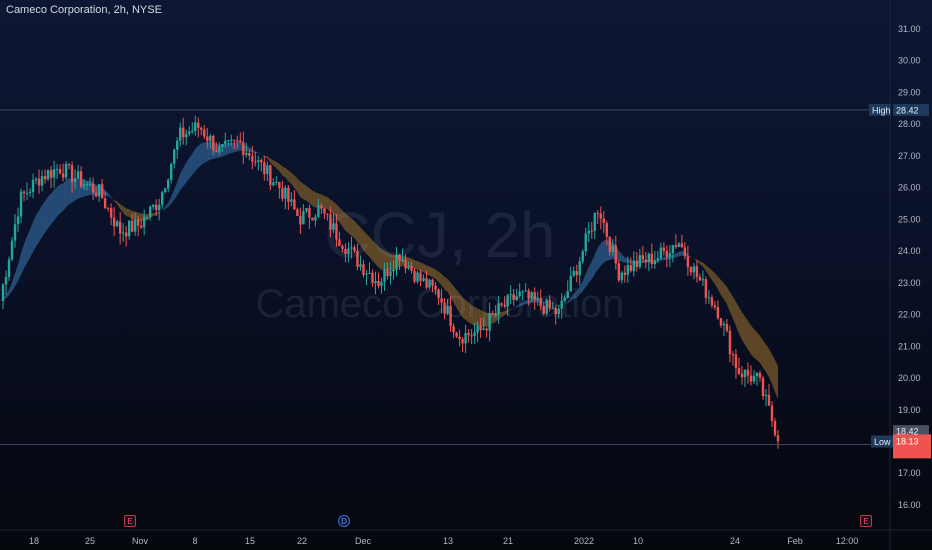  Describe the element at coordinates (344, 521) in the screenshot. I see `dividend-event-icon: D` at that location.